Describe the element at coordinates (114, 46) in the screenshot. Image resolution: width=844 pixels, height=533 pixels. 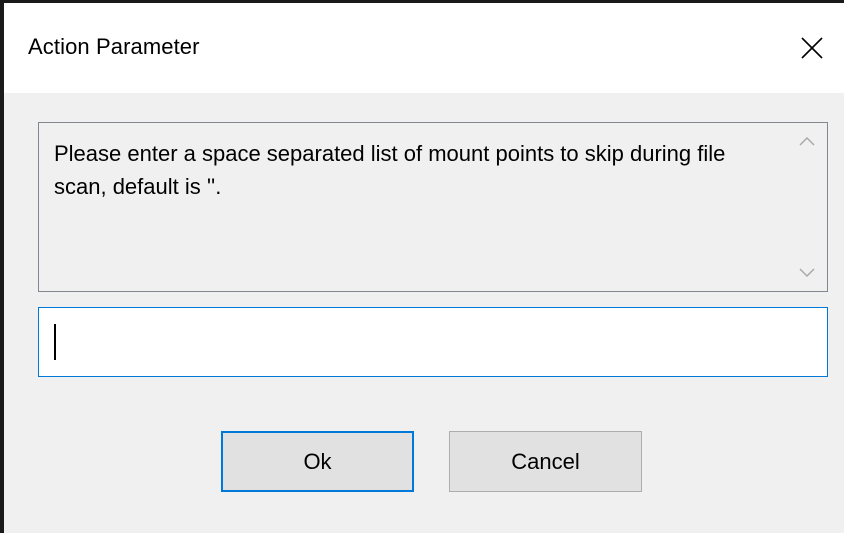
I see `dialog-title: Action Parameter` at that location.